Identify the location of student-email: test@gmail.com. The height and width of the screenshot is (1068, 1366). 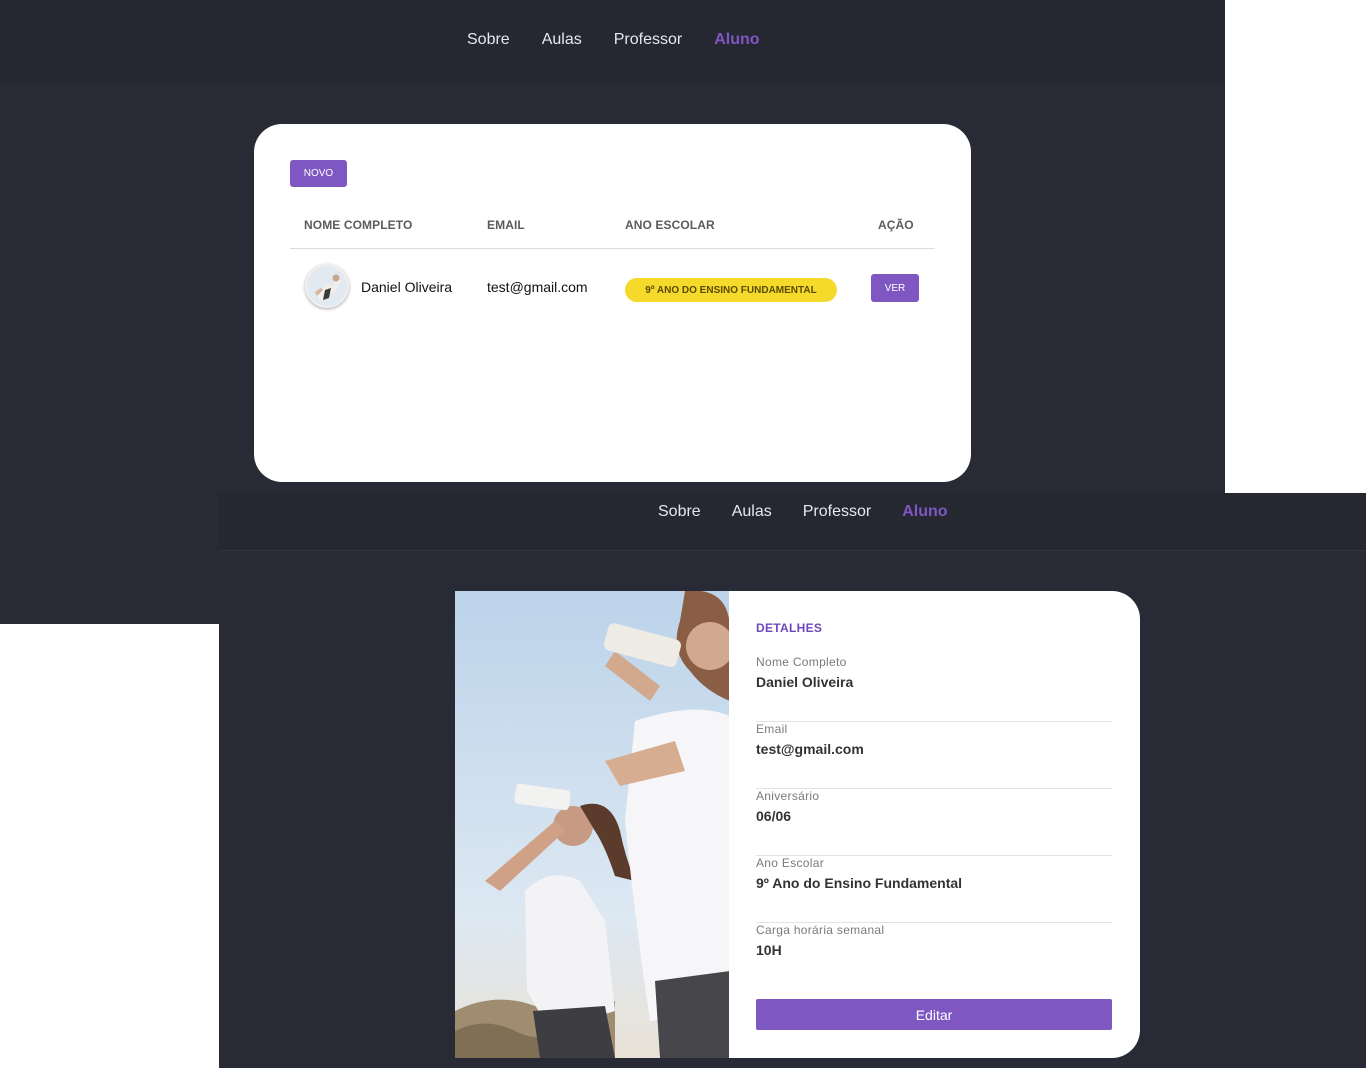
(537, 287).